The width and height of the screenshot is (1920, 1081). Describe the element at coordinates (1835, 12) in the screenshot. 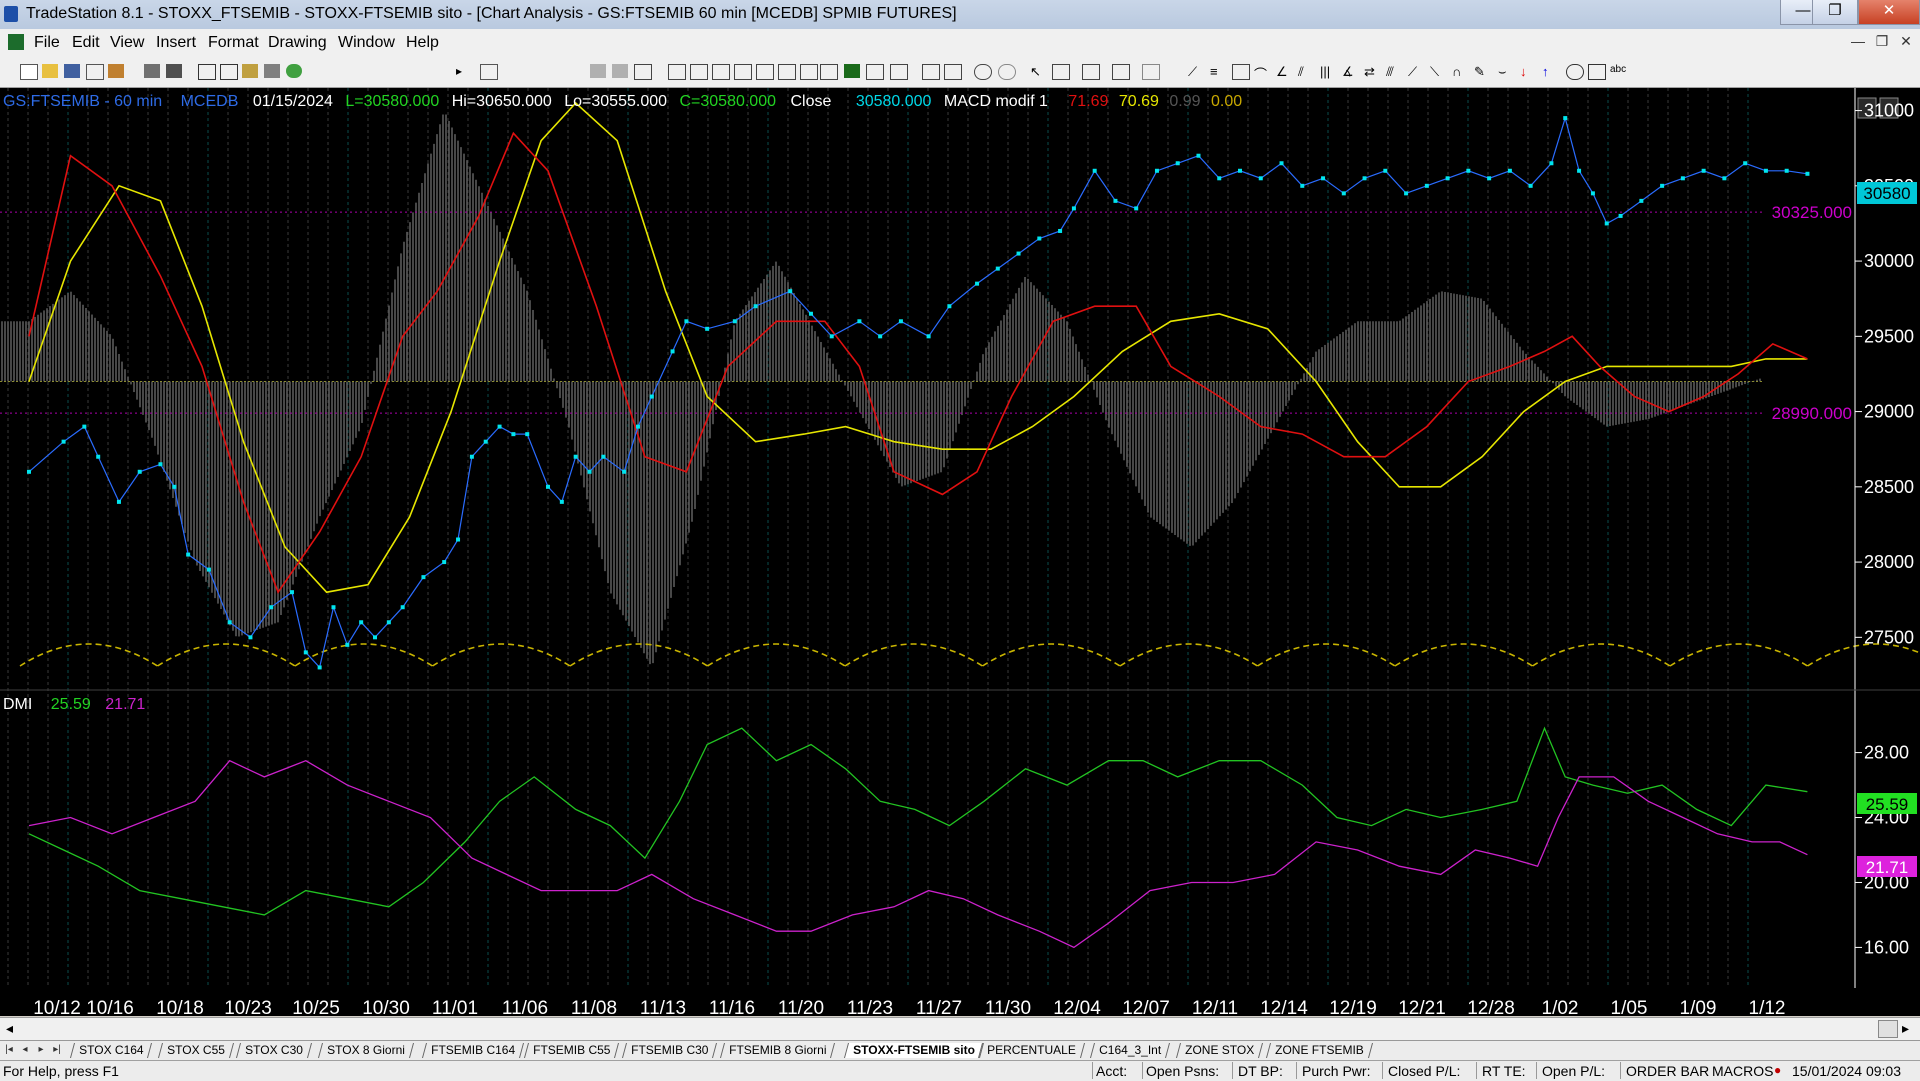

I see `maximize-button: ❐` at that location.